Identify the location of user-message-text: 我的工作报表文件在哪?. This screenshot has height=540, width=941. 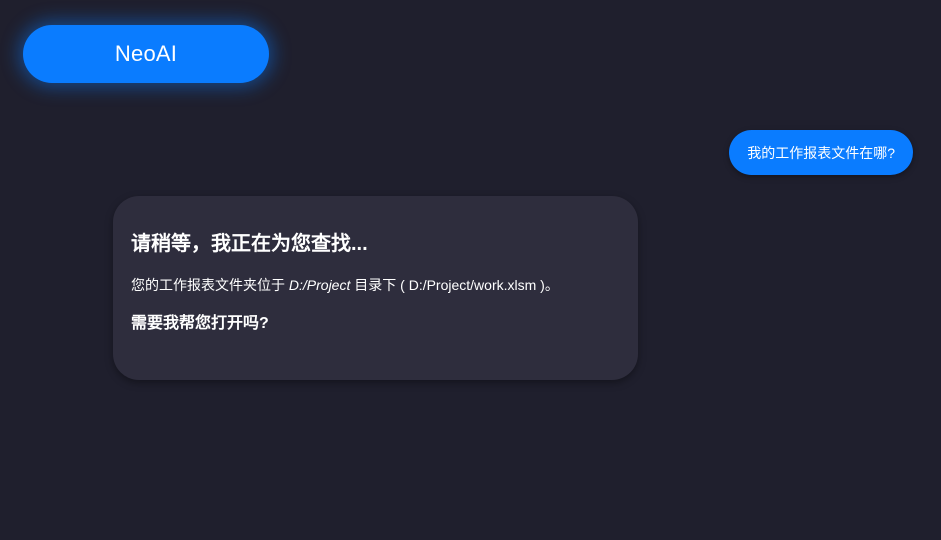
(821, 152).